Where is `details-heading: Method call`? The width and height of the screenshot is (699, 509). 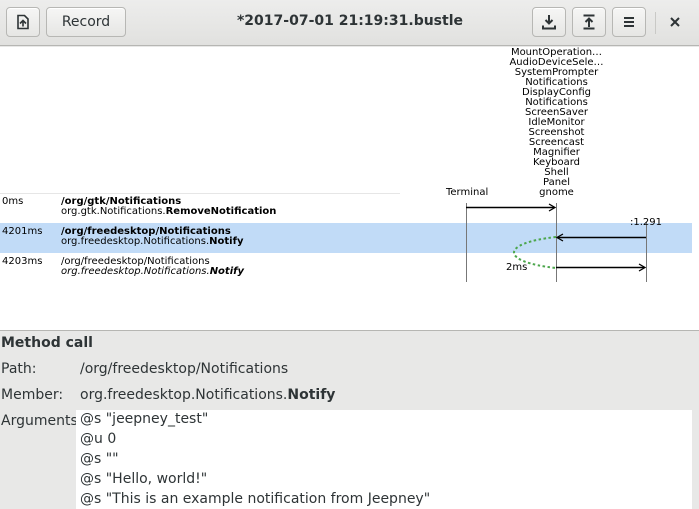
details-heading: Method call is located at coordinates (47, 343).